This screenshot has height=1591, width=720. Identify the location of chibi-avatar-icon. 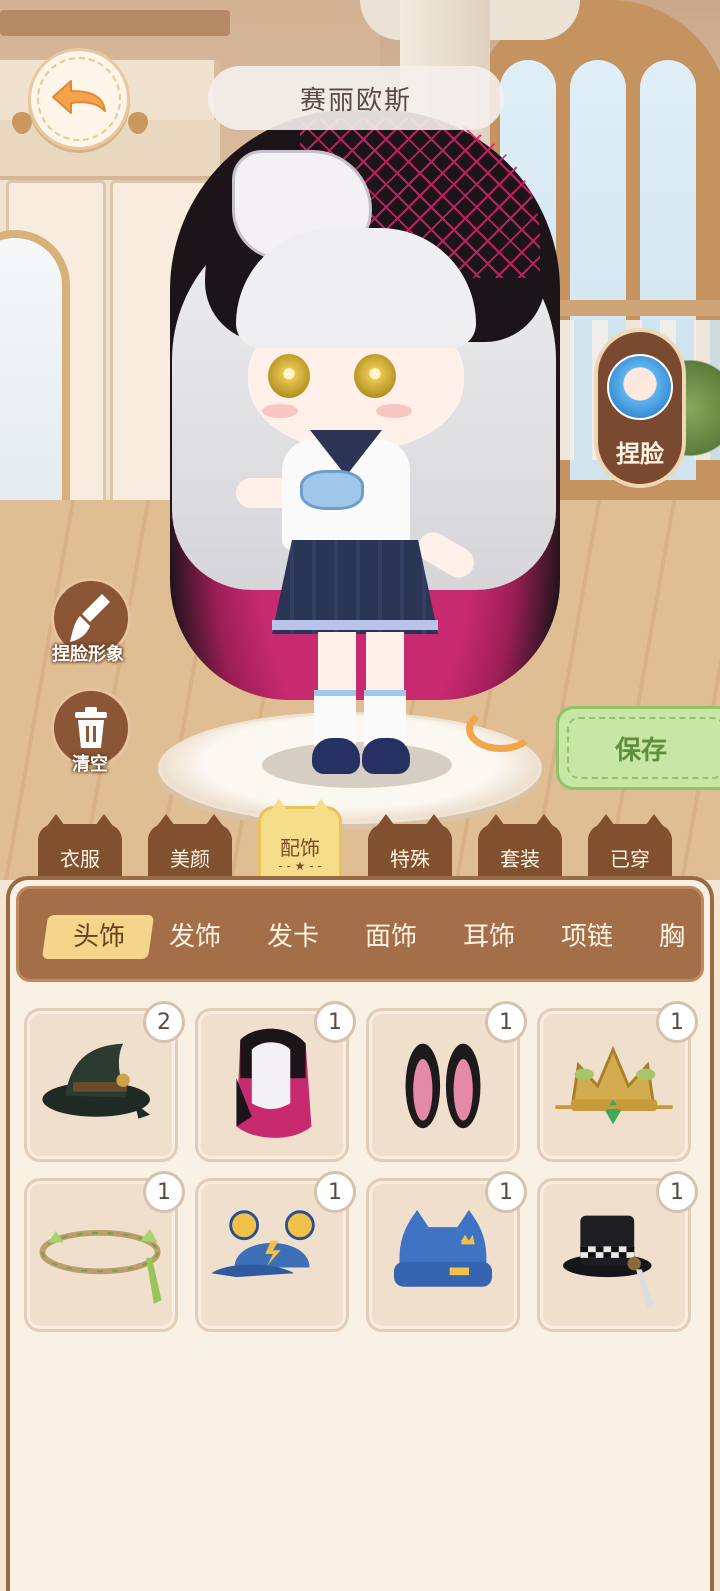
(640, 387).